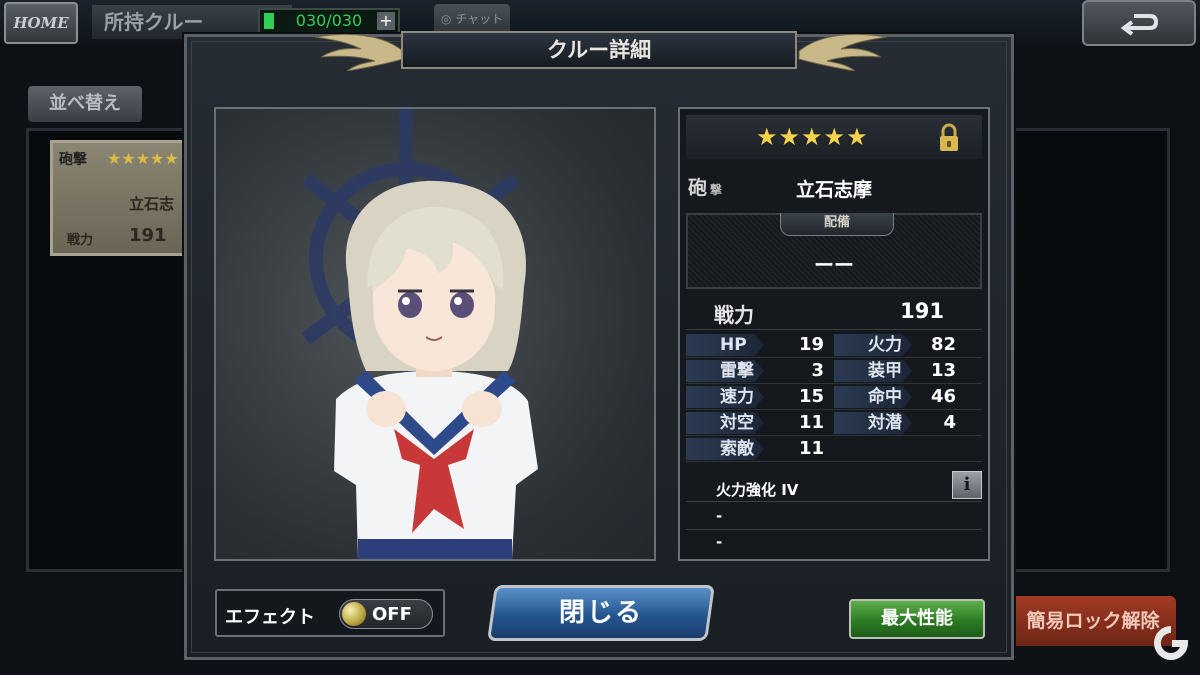 The image size is (1200, 675). I want to click on crew-count-text: 030/030, so click(329, 20).